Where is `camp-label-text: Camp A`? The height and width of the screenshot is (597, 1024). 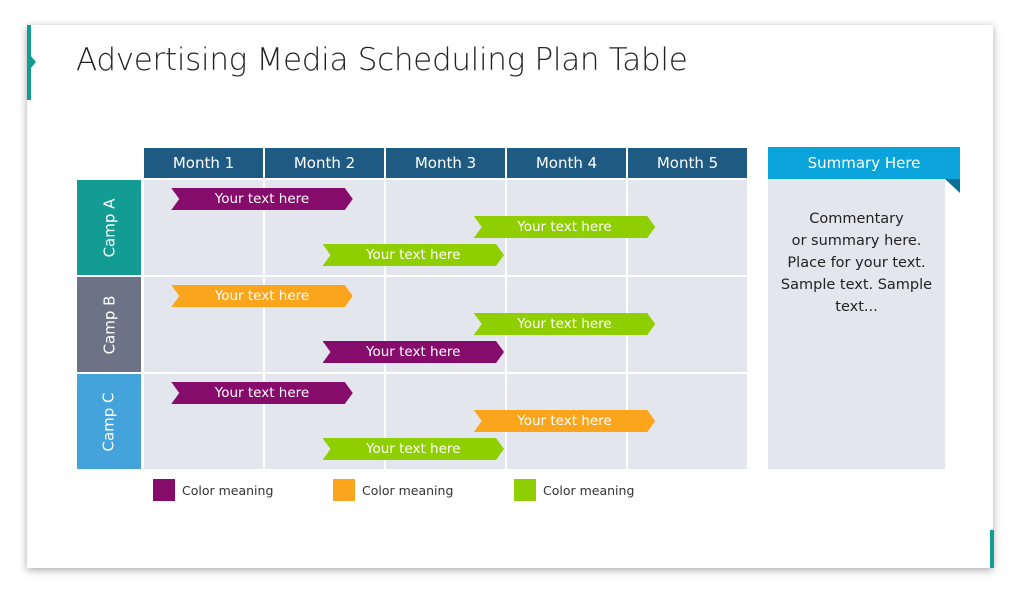
camp-label-text: Camp A is located at coordinates (108, 227).